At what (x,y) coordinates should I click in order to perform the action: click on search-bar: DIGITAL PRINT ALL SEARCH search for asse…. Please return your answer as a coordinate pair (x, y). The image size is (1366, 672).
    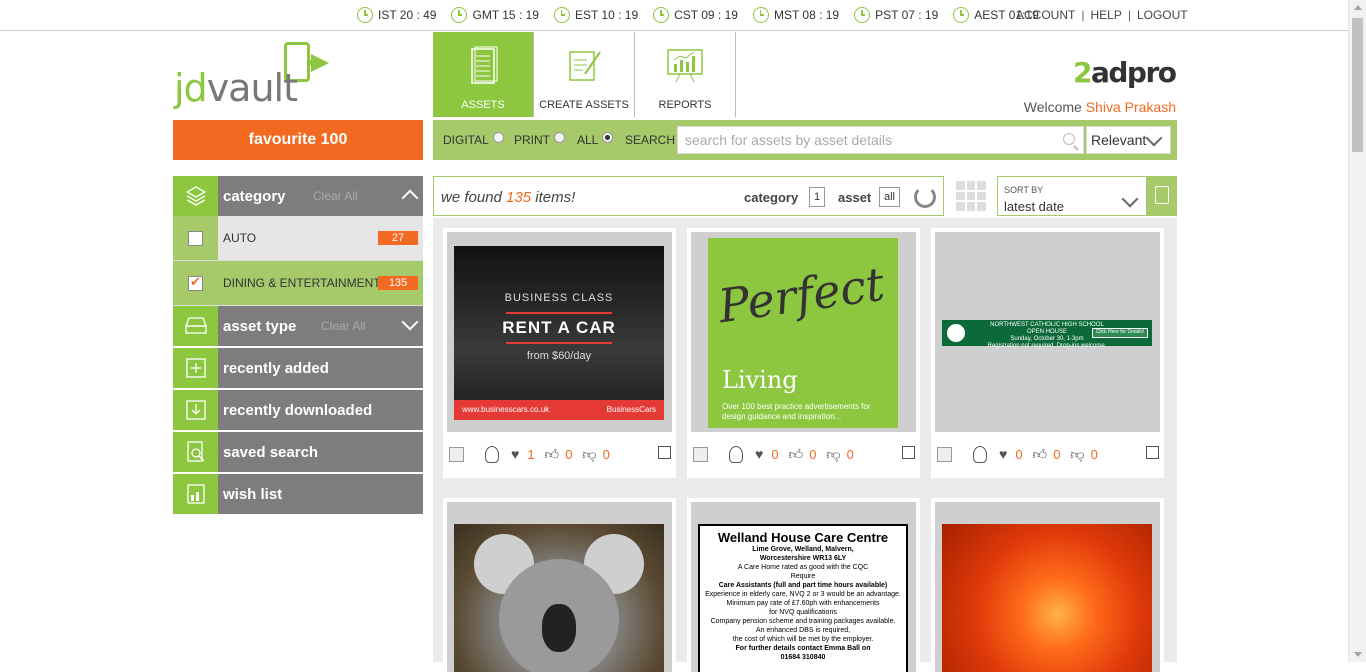
    Looking at the image, I should click on (805, 140).